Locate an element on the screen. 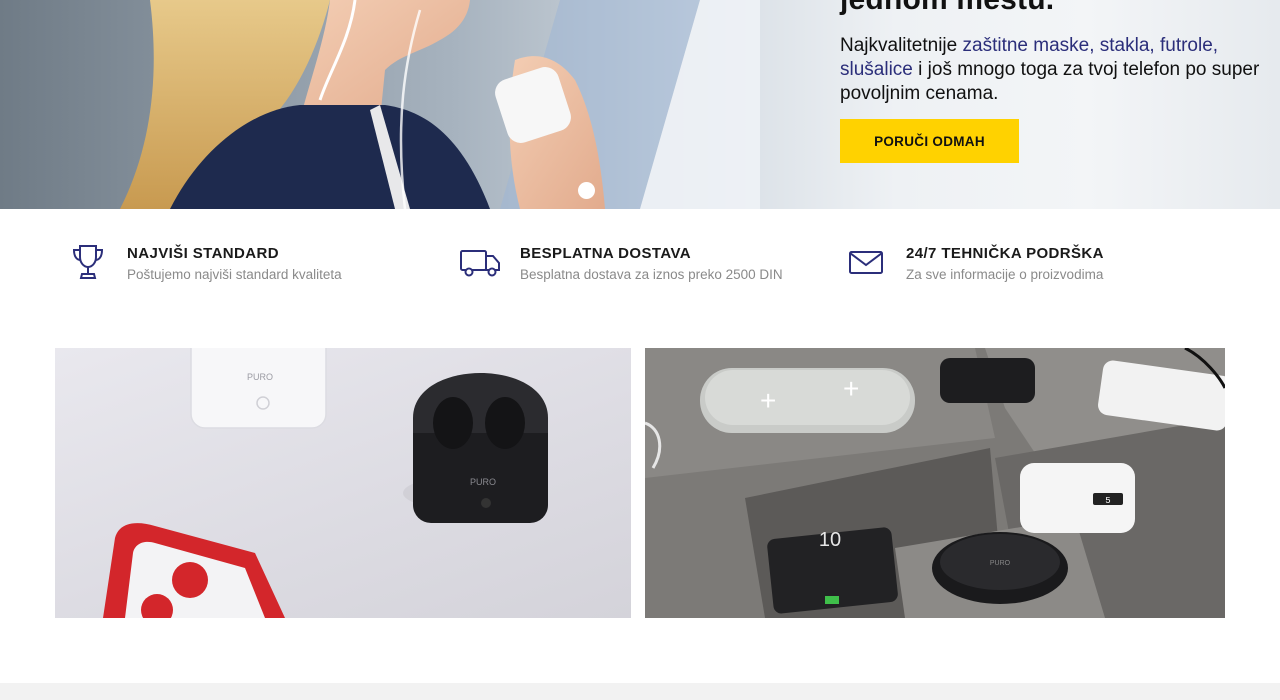 This screenshot has width=1280, height=700. feature-title: NAJVIŠI STANDARD is located at coordinates (203, 253).